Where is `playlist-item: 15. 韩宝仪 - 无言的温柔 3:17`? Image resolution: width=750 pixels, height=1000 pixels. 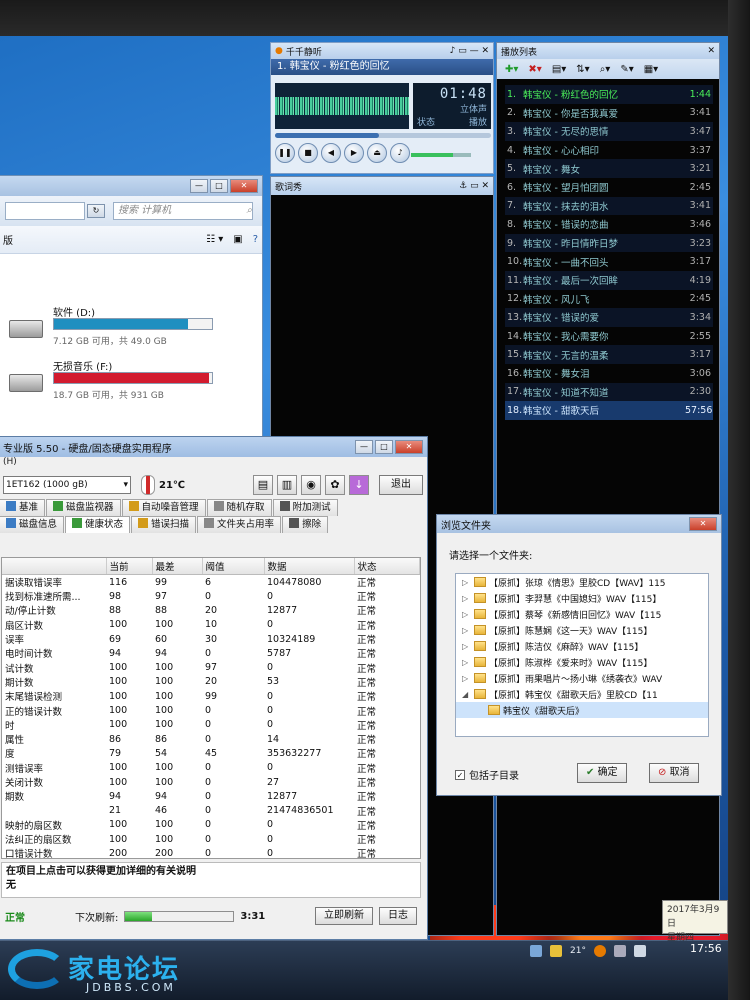 playlist-item: 15. 韩宝仪 - 无言的温柔 3:17 is located at coordinates (609, 354).